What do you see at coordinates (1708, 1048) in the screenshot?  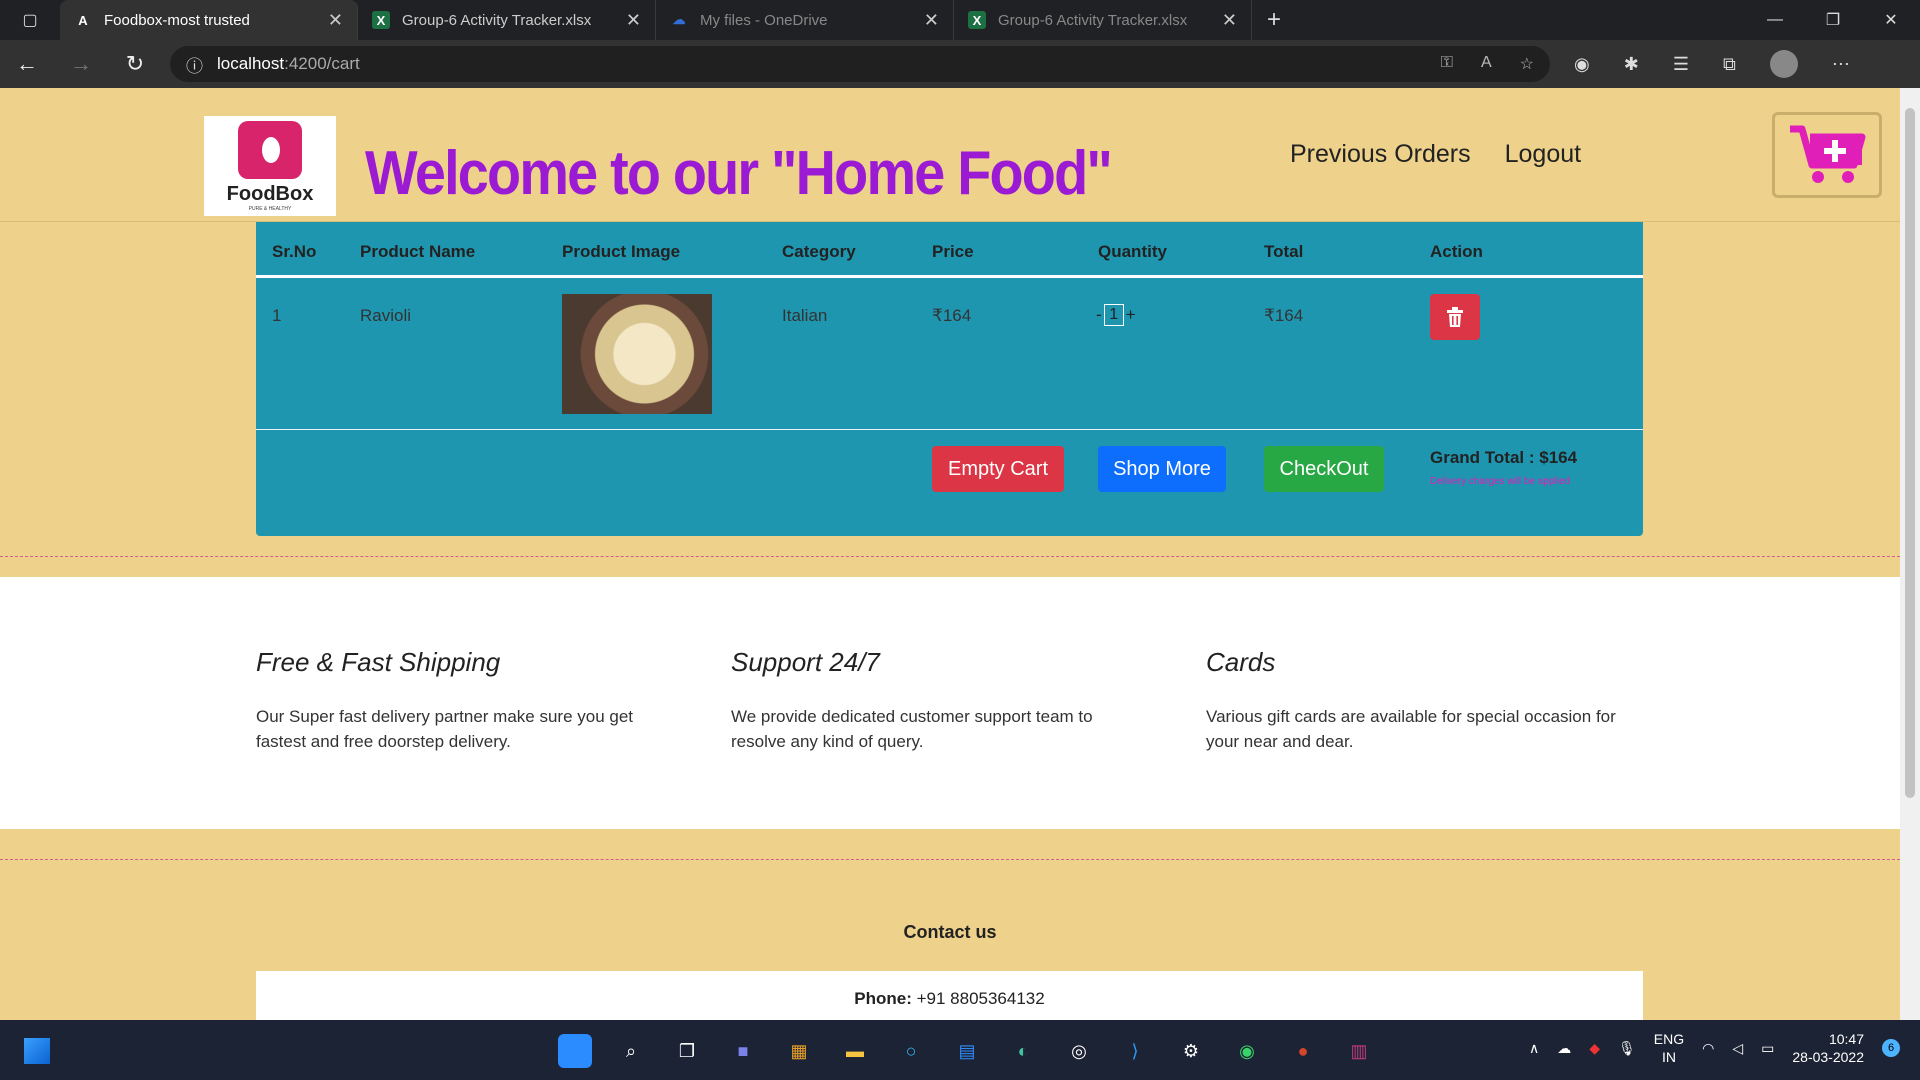 I see `wifi-icon: ◠` at bounding box center [1708, 1048].